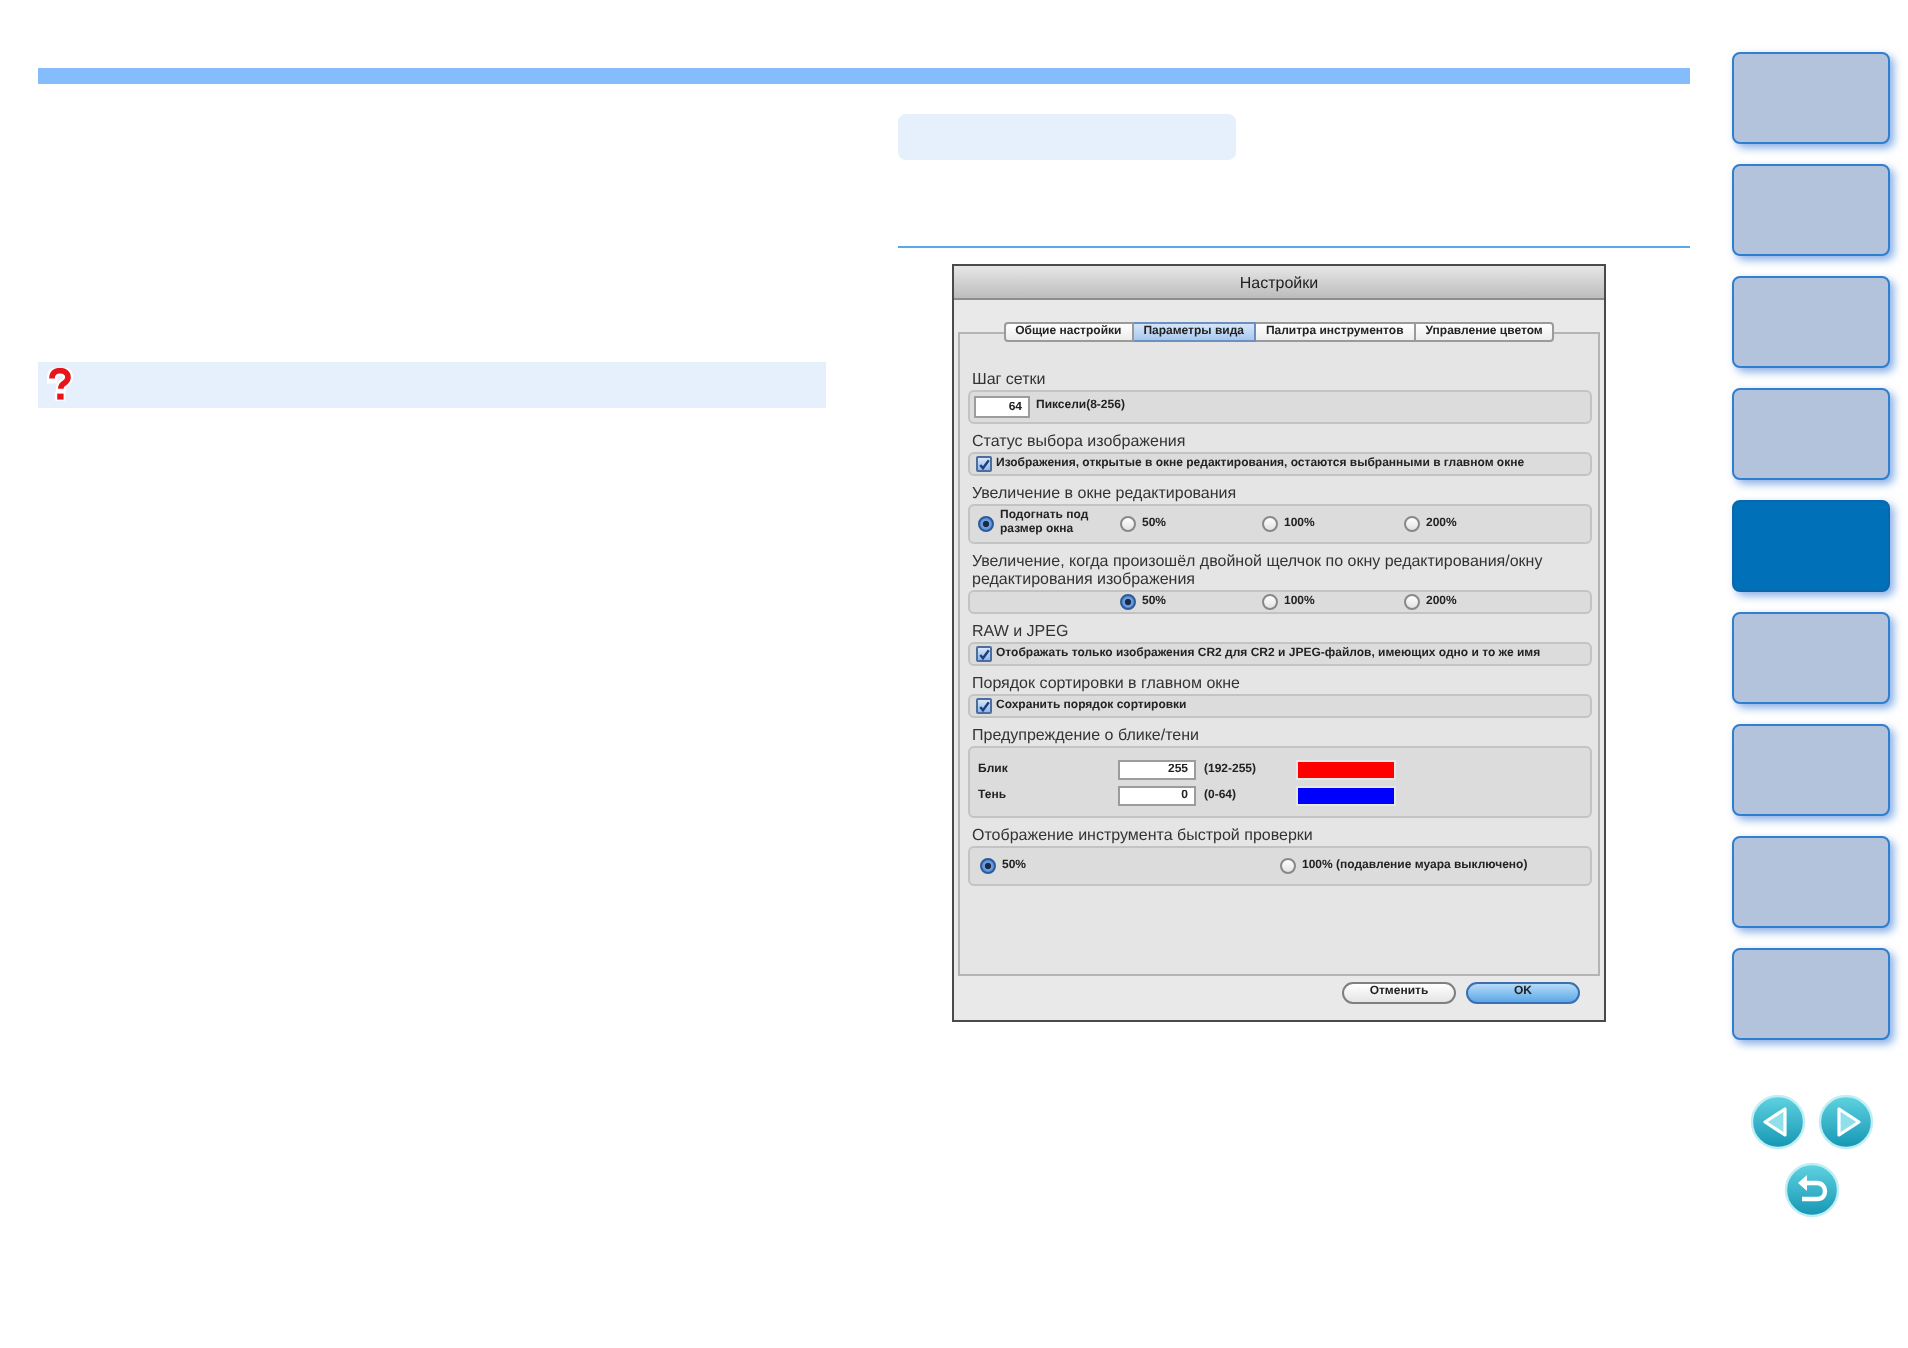 This screenshot has height=1348, width=1908. I want to click on question-icon, so click(60, 385).